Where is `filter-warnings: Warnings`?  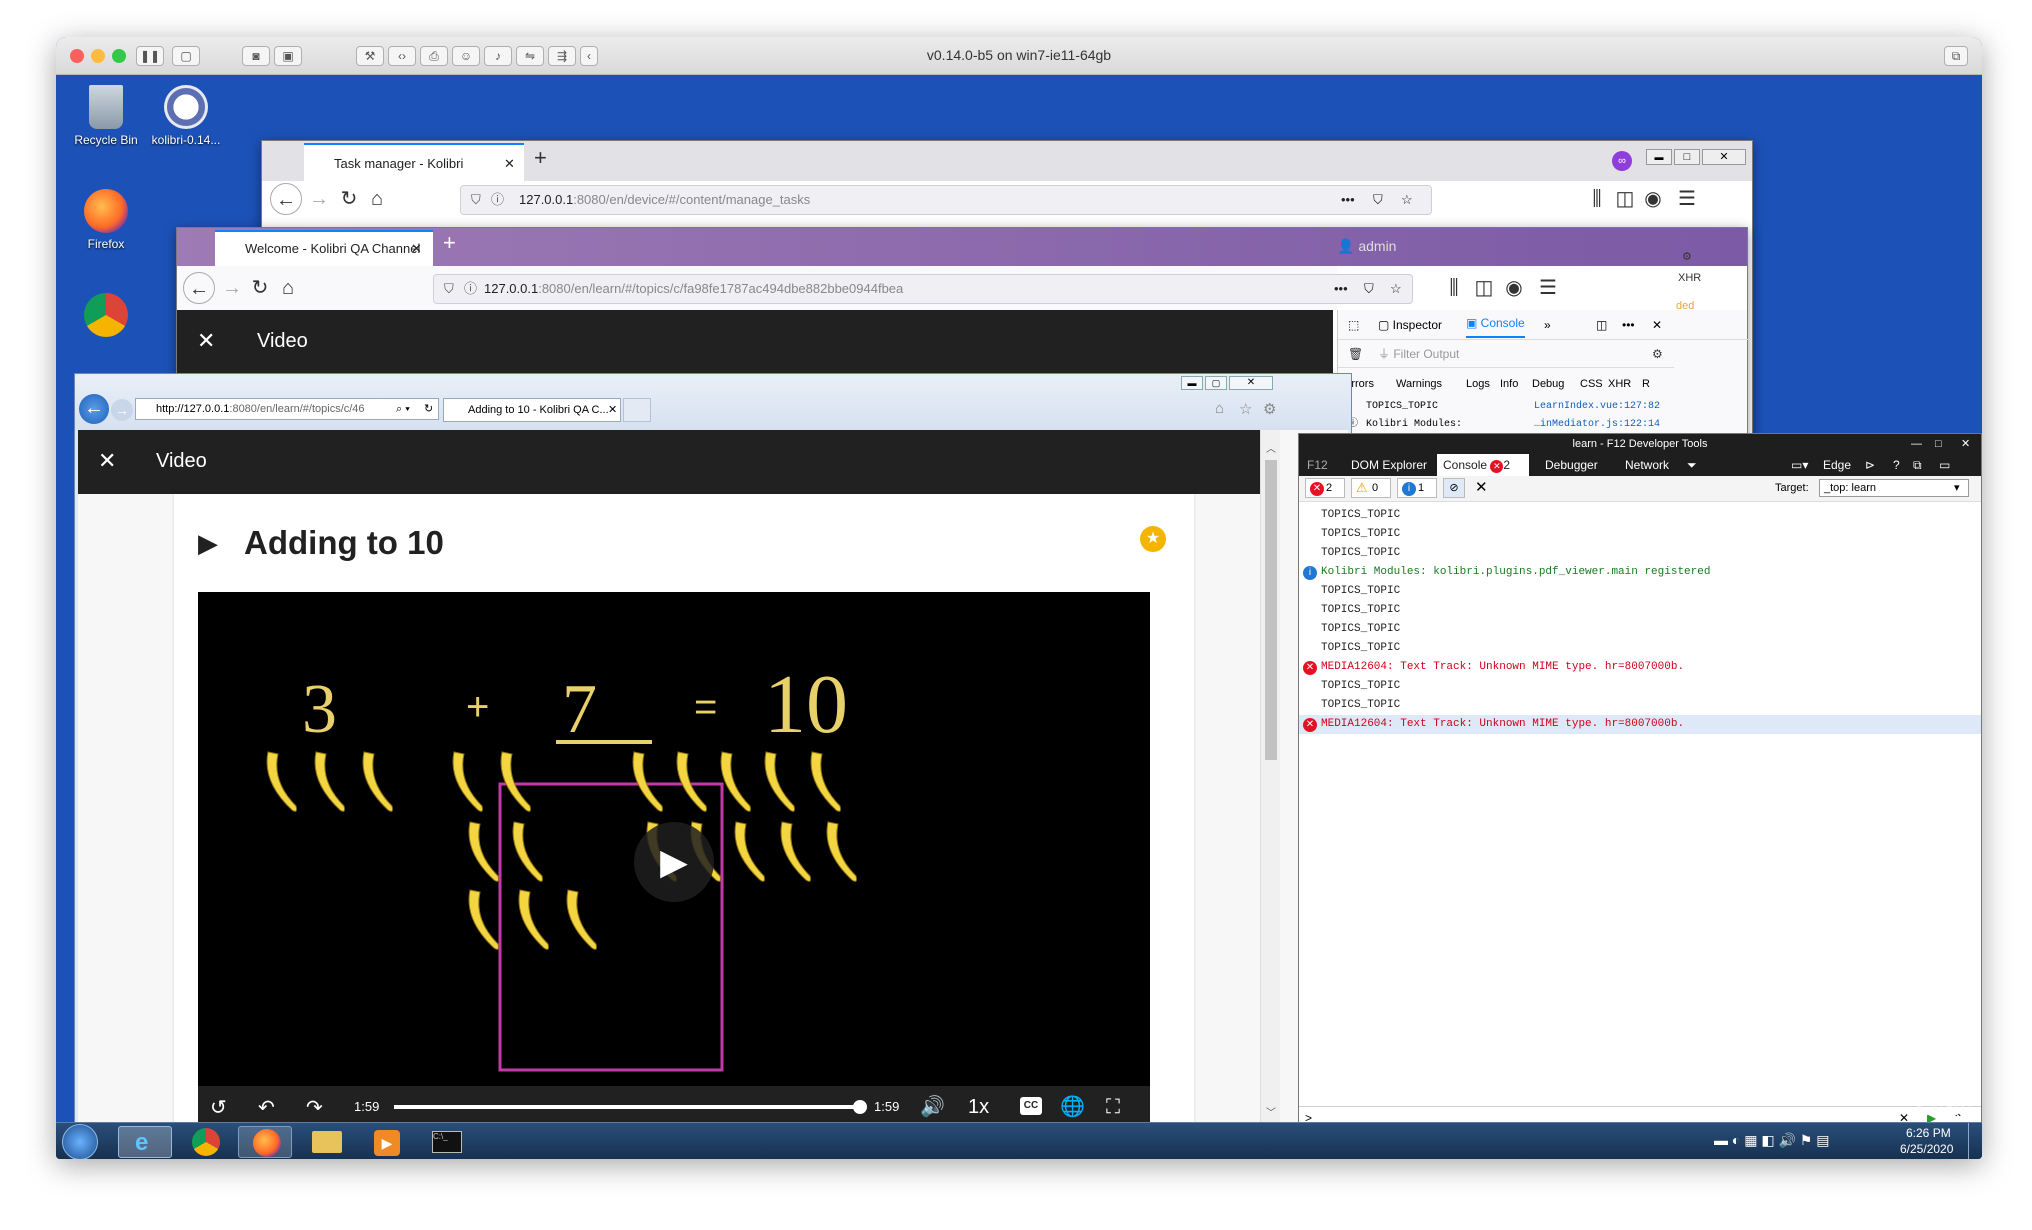 filter-warnings: Warnings is located at coordinates (1419, 384).